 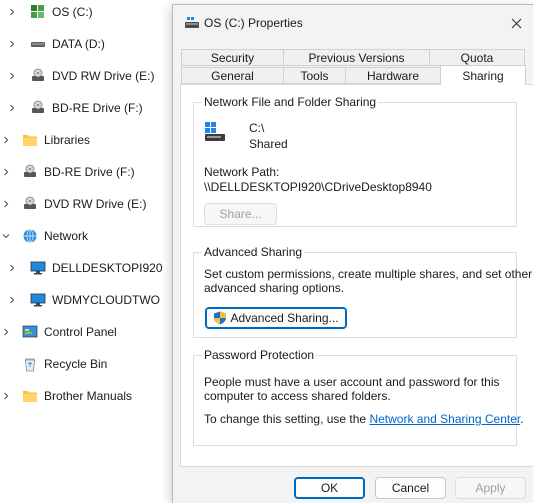 I want to click on close-button, so click(x=516, y=23).